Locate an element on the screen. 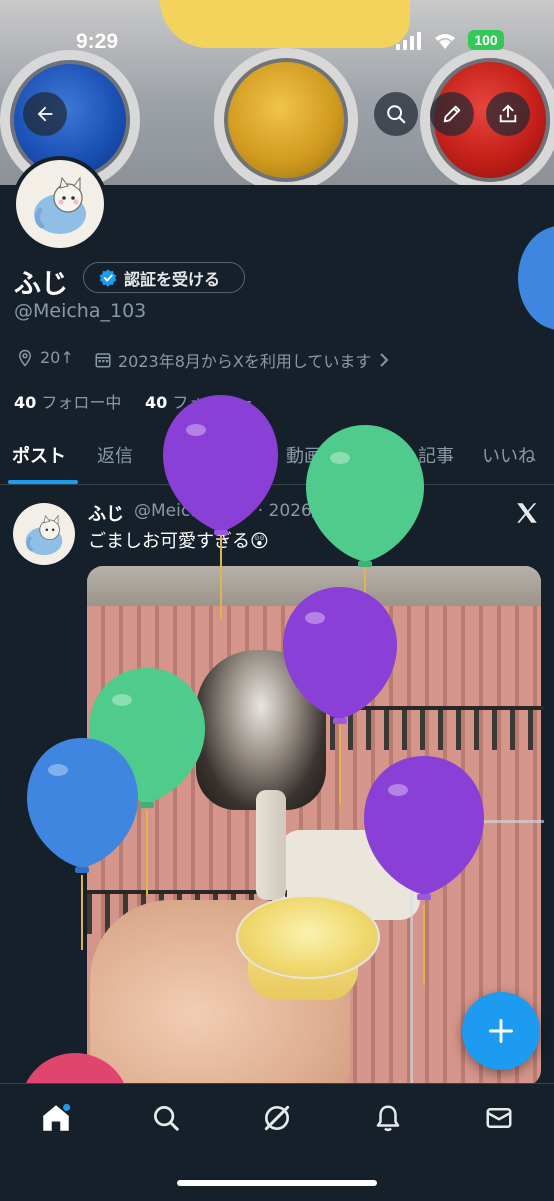 This screenshot has width=554, height=1201. profile-name: ふじ is located at coordinates (41, 284).